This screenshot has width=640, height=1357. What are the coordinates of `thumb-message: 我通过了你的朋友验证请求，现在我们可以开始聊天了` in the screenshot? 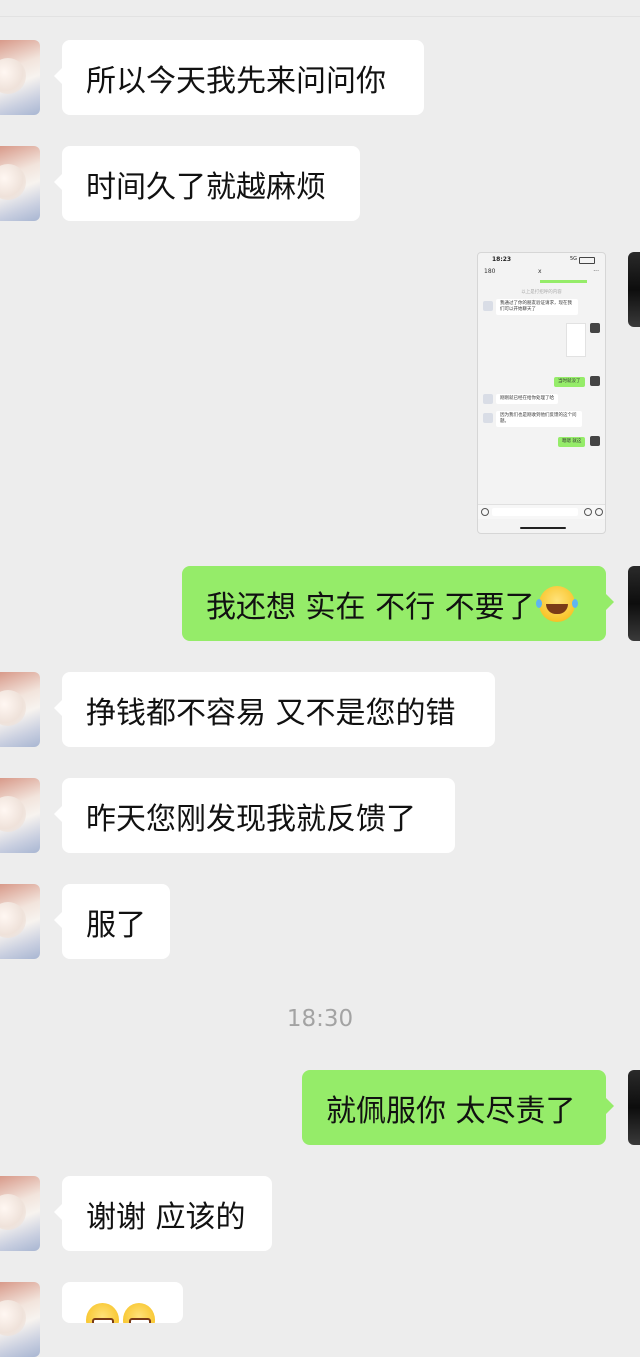 It's located at (537, 307).